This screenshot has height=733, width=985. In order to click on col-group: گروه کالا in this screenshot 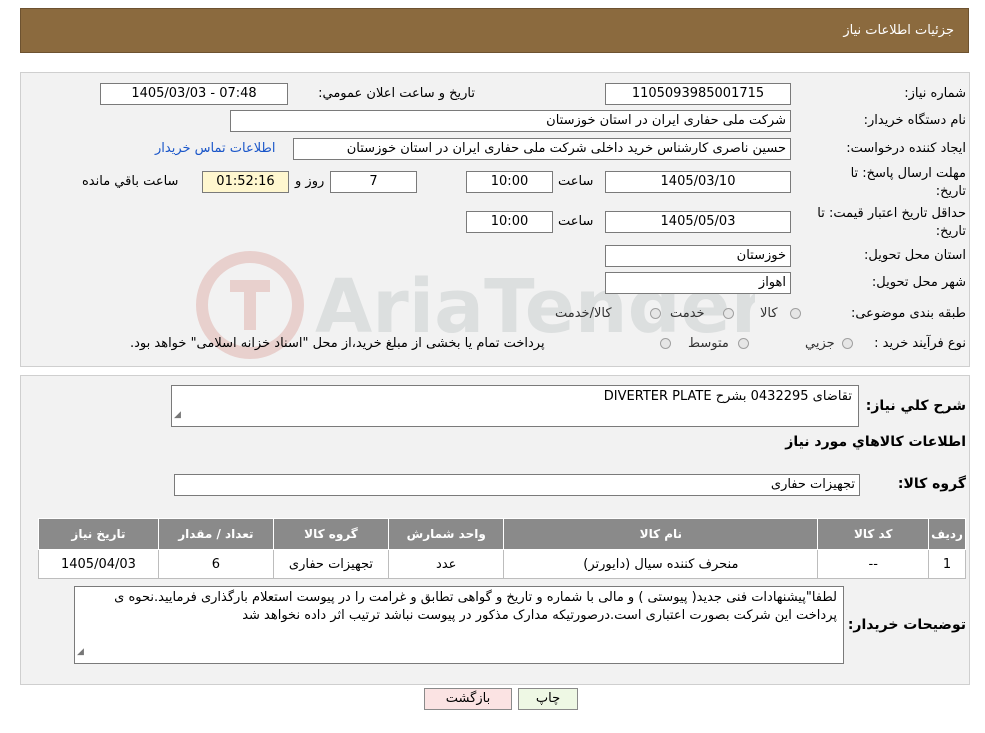, I will do `click(331, 534)`.